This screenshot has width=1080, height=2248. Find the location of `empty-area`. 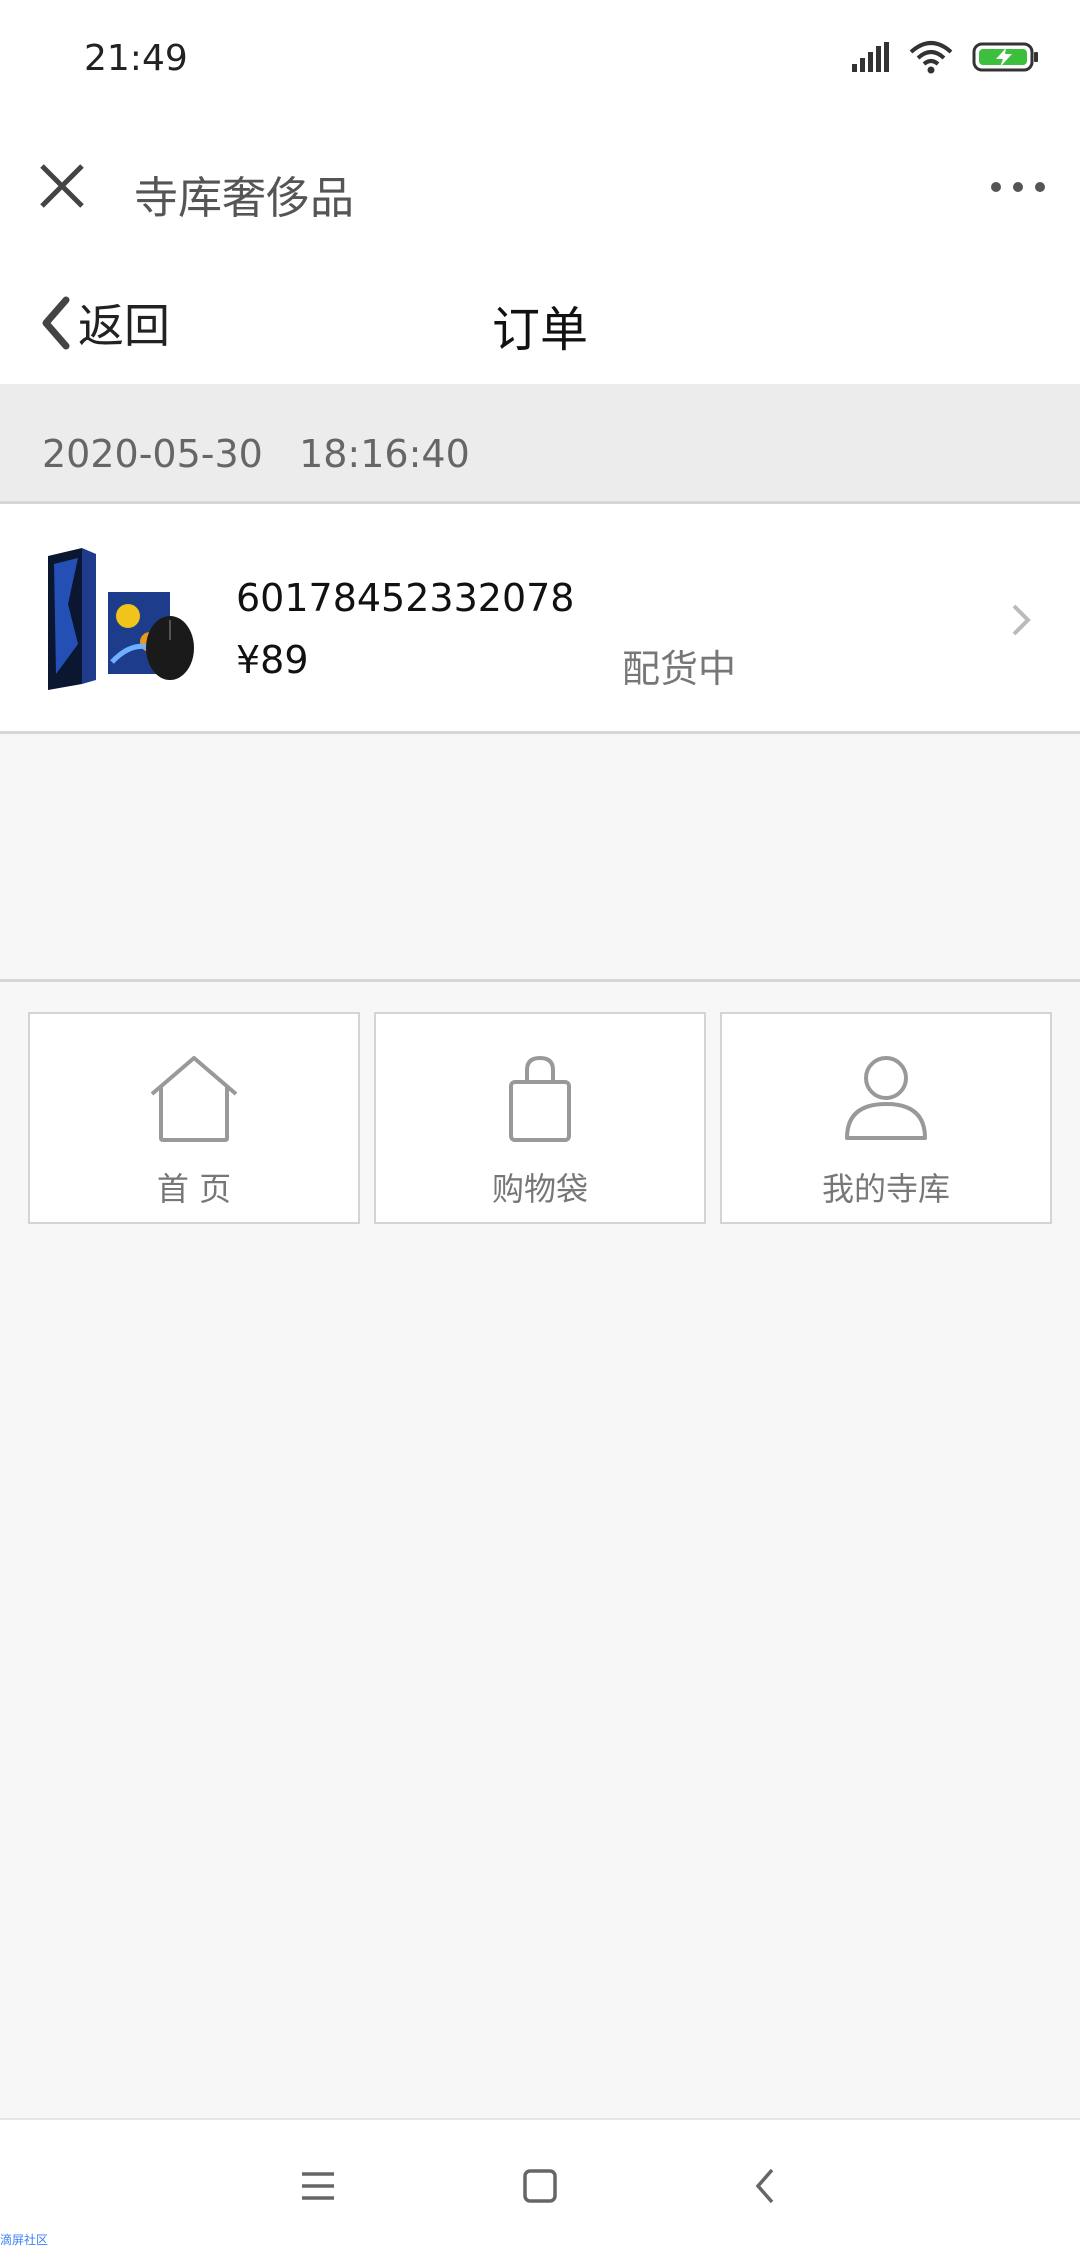

empty-area is located at coordinates (540, 858).